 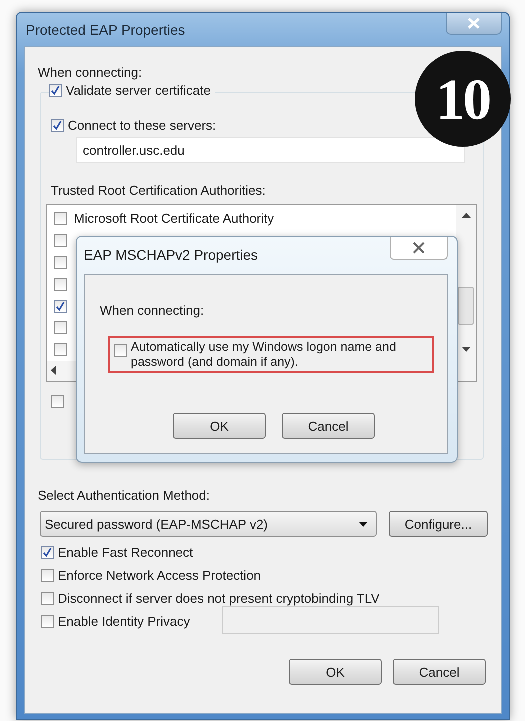 What do you see at coordinates (160, 575) in the screenshot?
I see `checkbox-label: Enforce Network Access Protection` at bounding box center [160, 575].